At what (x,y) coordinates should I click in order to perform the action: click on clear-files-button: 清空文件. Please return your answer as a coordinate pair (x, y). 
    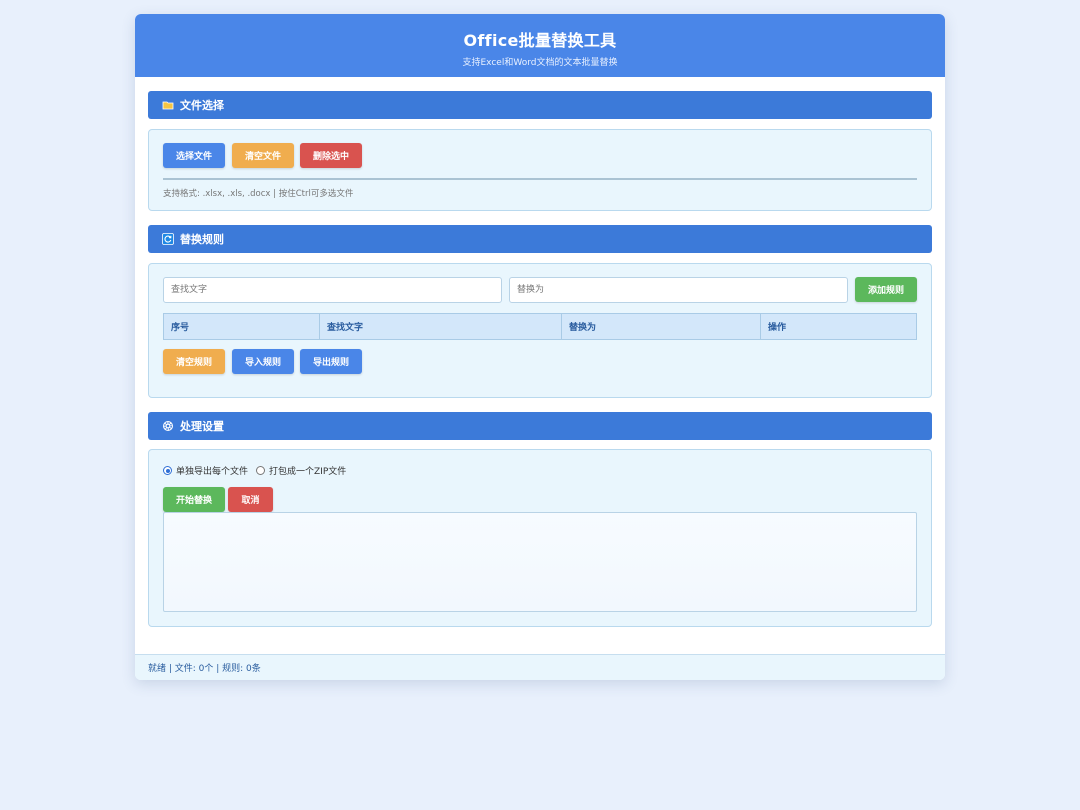
    Looking at the image, I should click on (263, 155).